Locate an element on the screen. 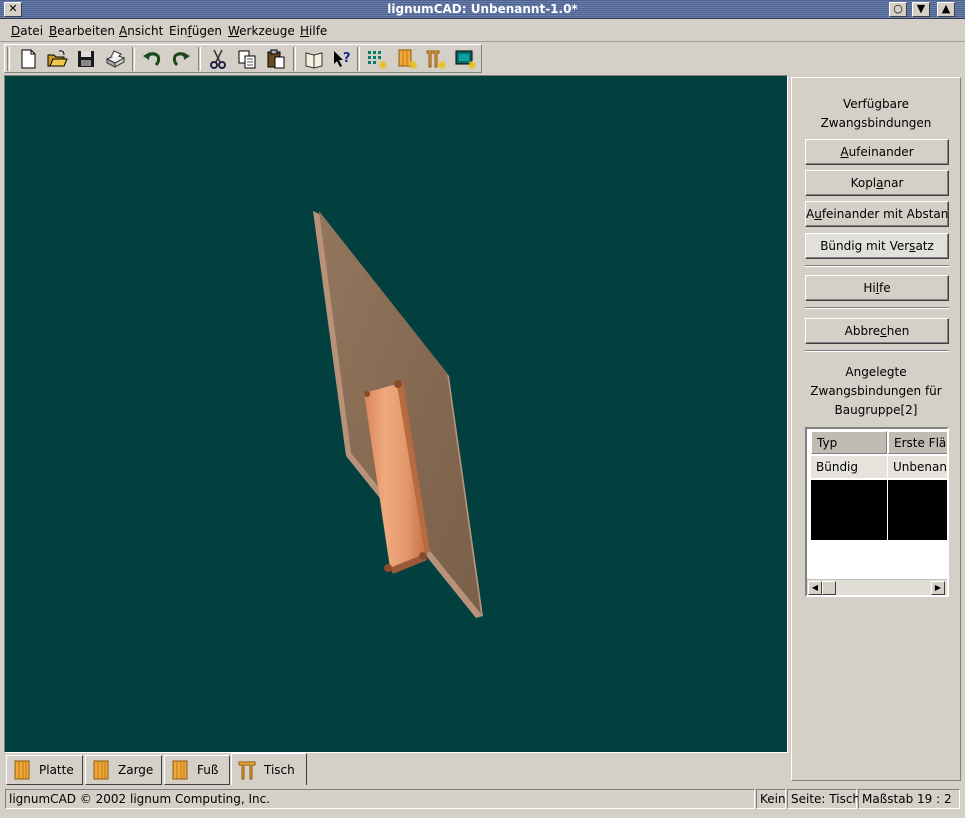  toolbar-grip is located at coordinates (8, 59).